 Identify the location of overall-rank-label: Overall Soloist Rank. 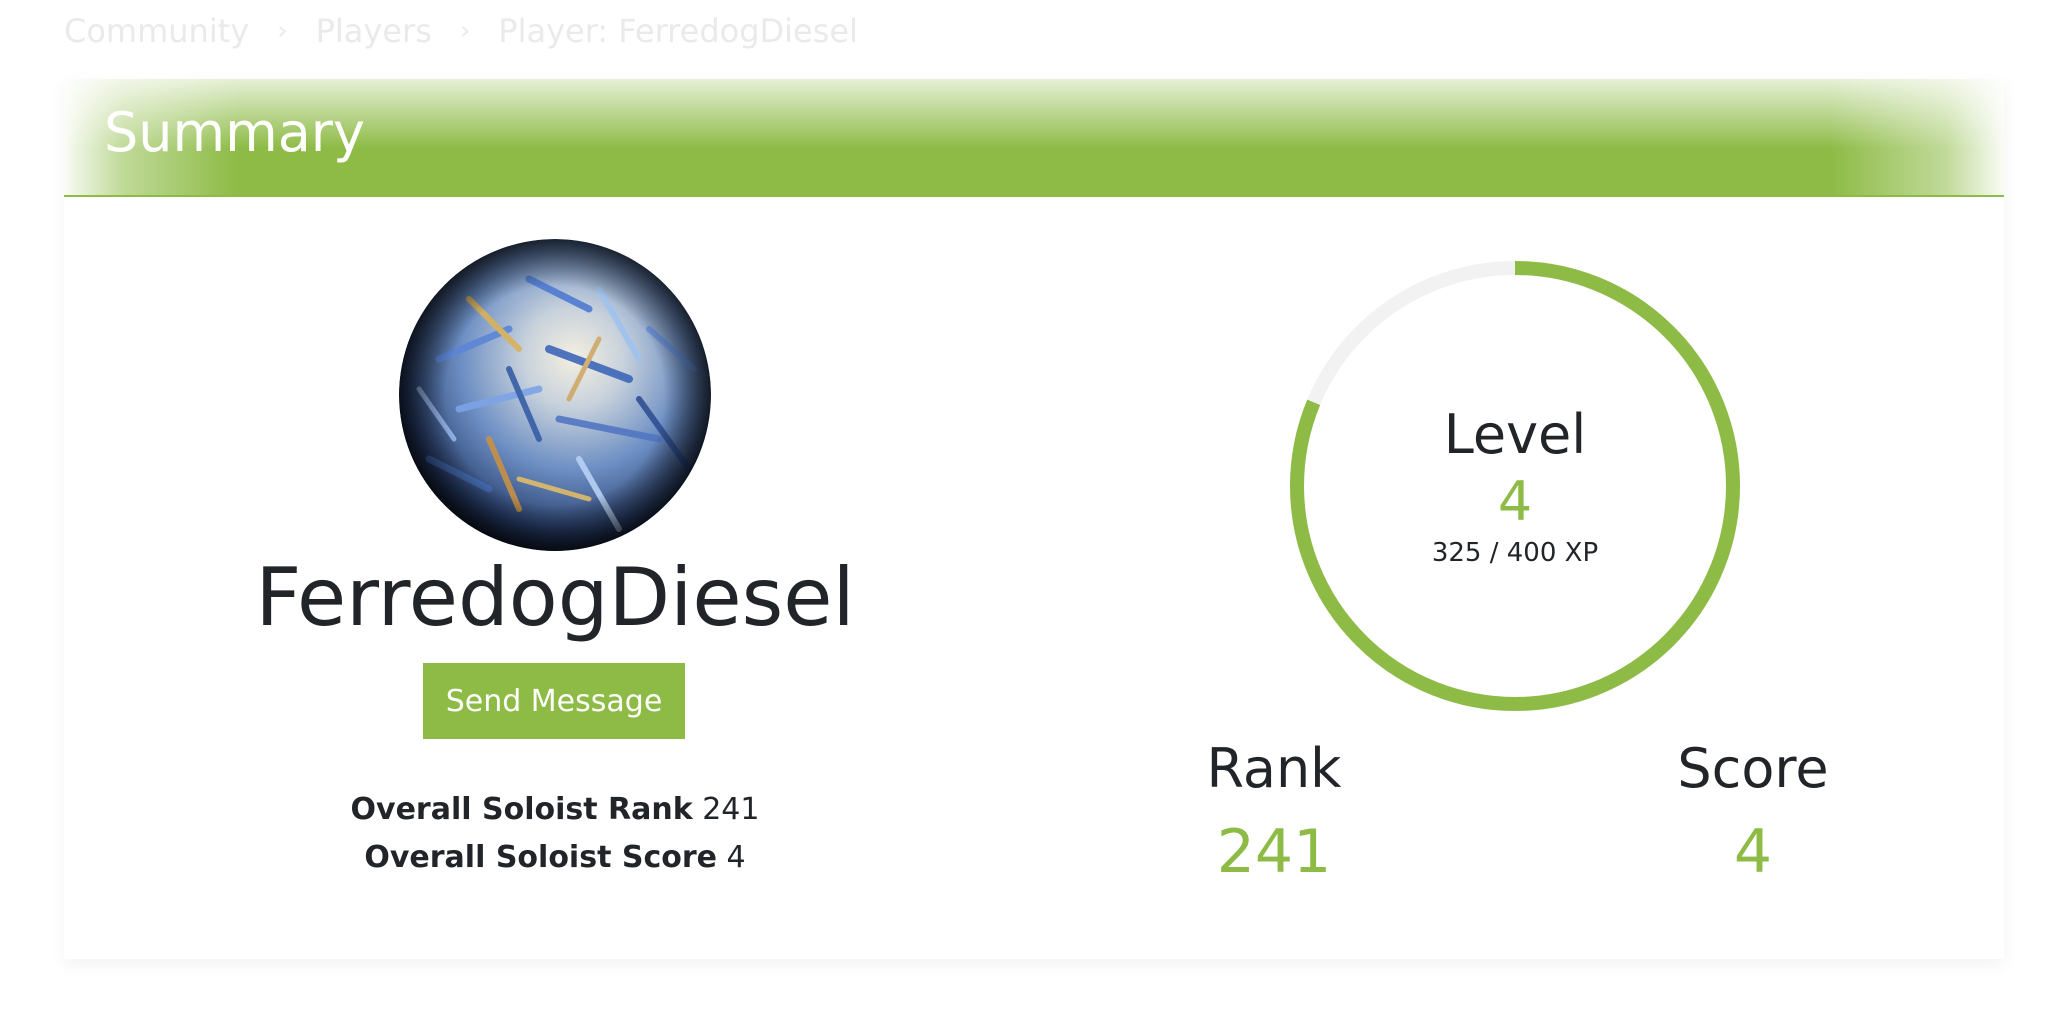
(521, 809).